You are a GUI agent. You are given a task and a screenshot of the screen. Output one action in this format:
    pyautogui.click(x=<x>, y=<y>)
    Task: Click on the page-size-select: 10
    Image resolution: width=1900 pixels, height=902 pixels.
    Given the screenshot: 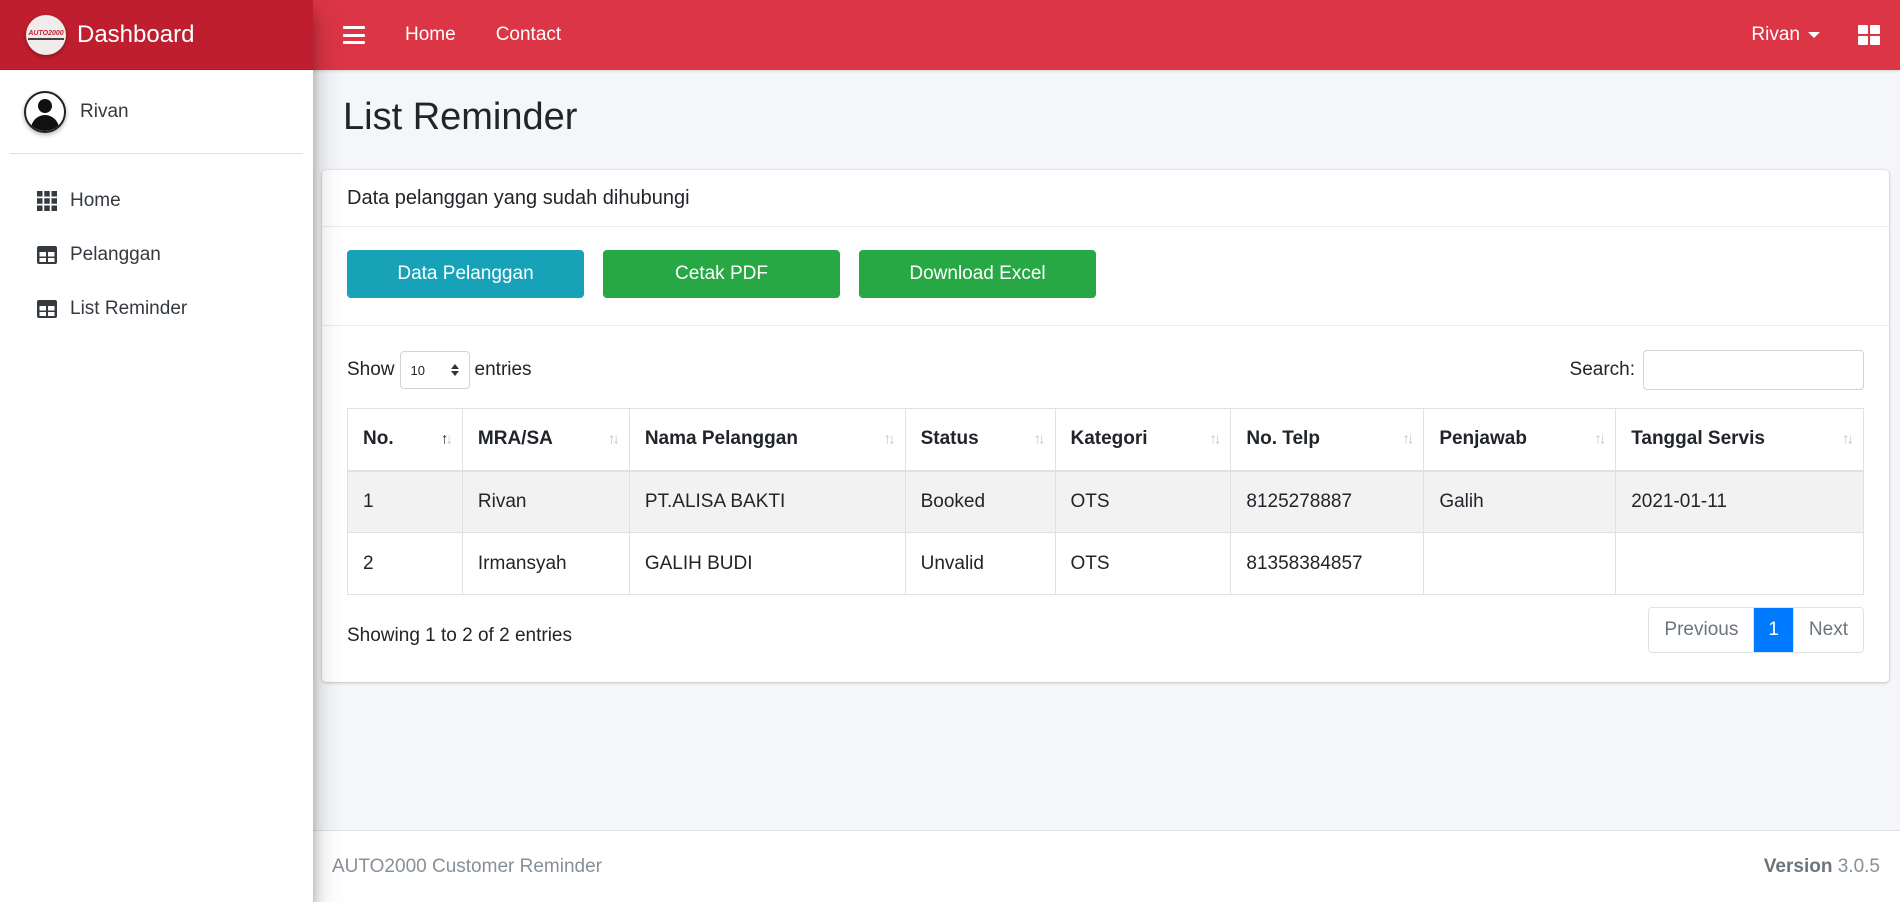 What is the action you would take?
    pyautogui.click(x=434, y=370)
    